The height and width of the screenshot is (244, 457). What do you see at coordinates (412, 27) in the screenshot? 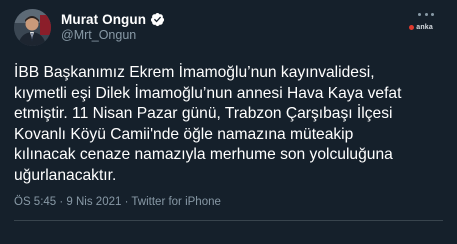
I see `watermark-dot` at bounding box center [412, 27].